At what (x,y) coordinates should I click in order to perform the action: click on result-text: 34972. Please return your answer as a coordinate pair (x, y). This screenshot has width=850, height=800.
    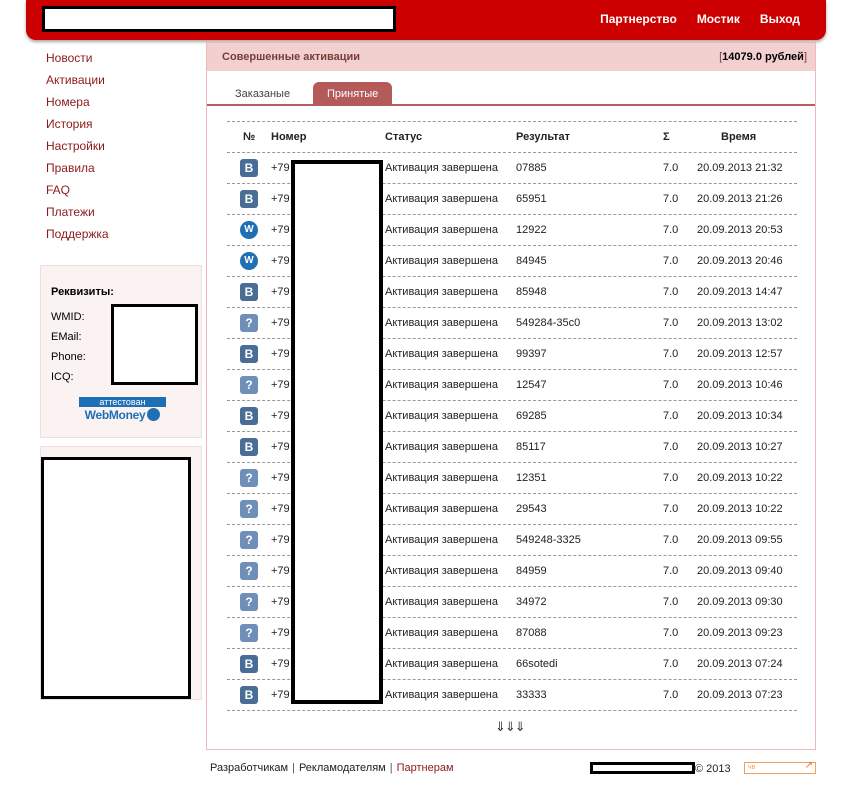
    Looking at the image, I should click on (531, 602).